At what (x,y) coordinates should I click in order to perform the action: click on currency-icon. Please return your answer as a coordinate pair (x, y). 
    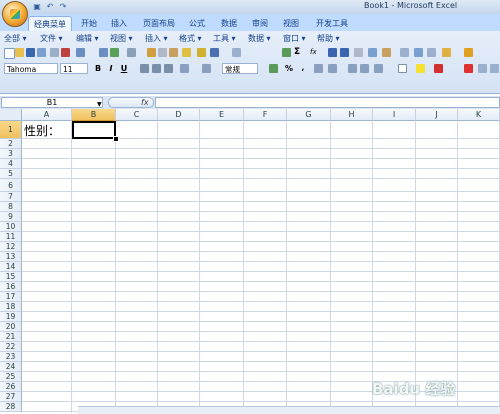
    Looking at the image, I should click on (273, 68).